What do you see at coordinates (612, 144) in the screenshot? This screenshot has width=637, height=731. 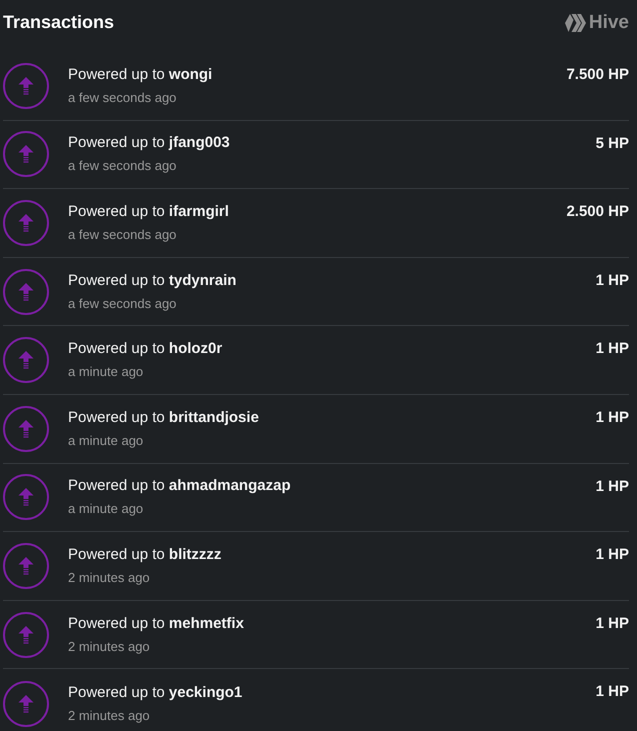 I see `transaction-amount: 5 HP` at bounding box center [612, 144].